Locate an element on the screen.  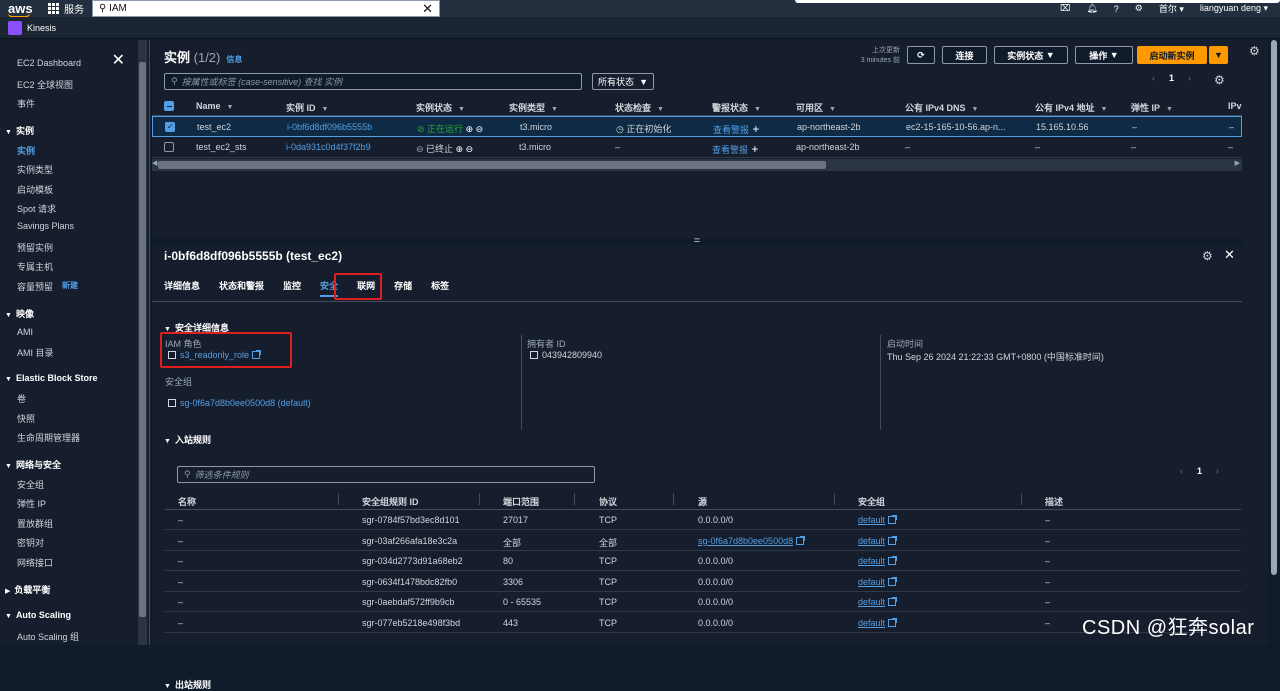
sidebar-item: EC2 Dashboard is located at coordinates (49, 63).